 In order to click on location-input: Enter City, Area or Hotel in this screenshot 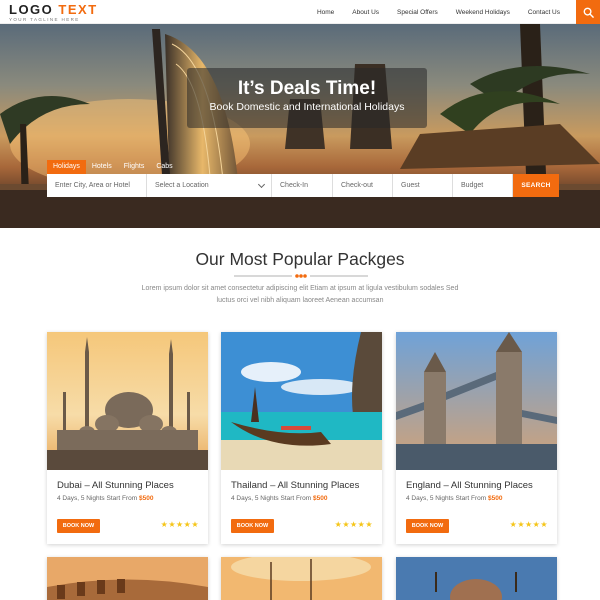, I will do `click(97, 185)`.